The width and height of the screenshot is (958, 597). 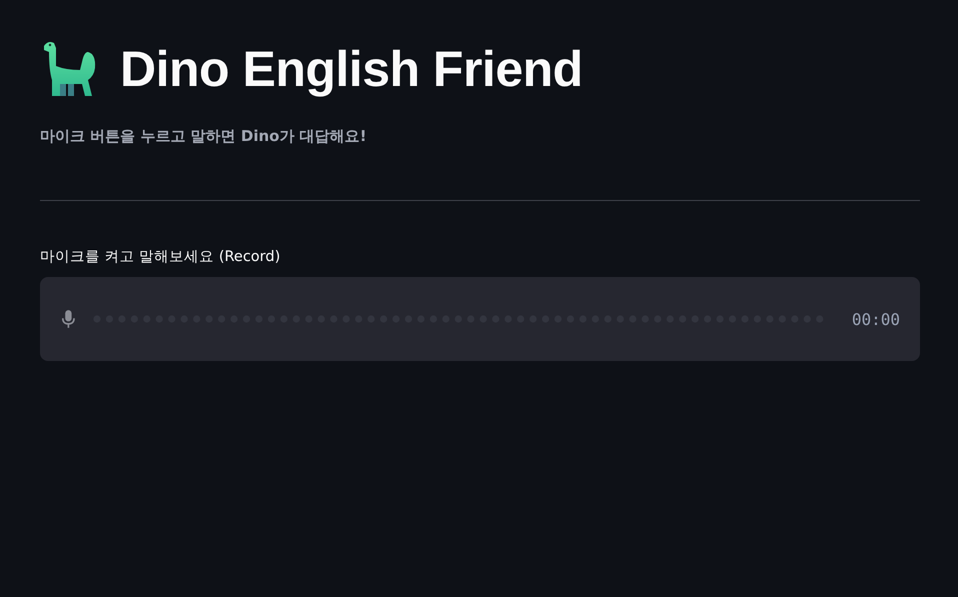 I want to click on microphone-icon, so click(x=68, y=319).